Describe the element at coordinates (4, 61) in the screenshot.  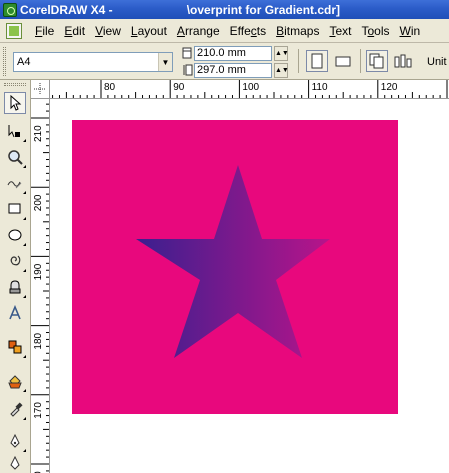
I see `toolbar-grip` at that location.